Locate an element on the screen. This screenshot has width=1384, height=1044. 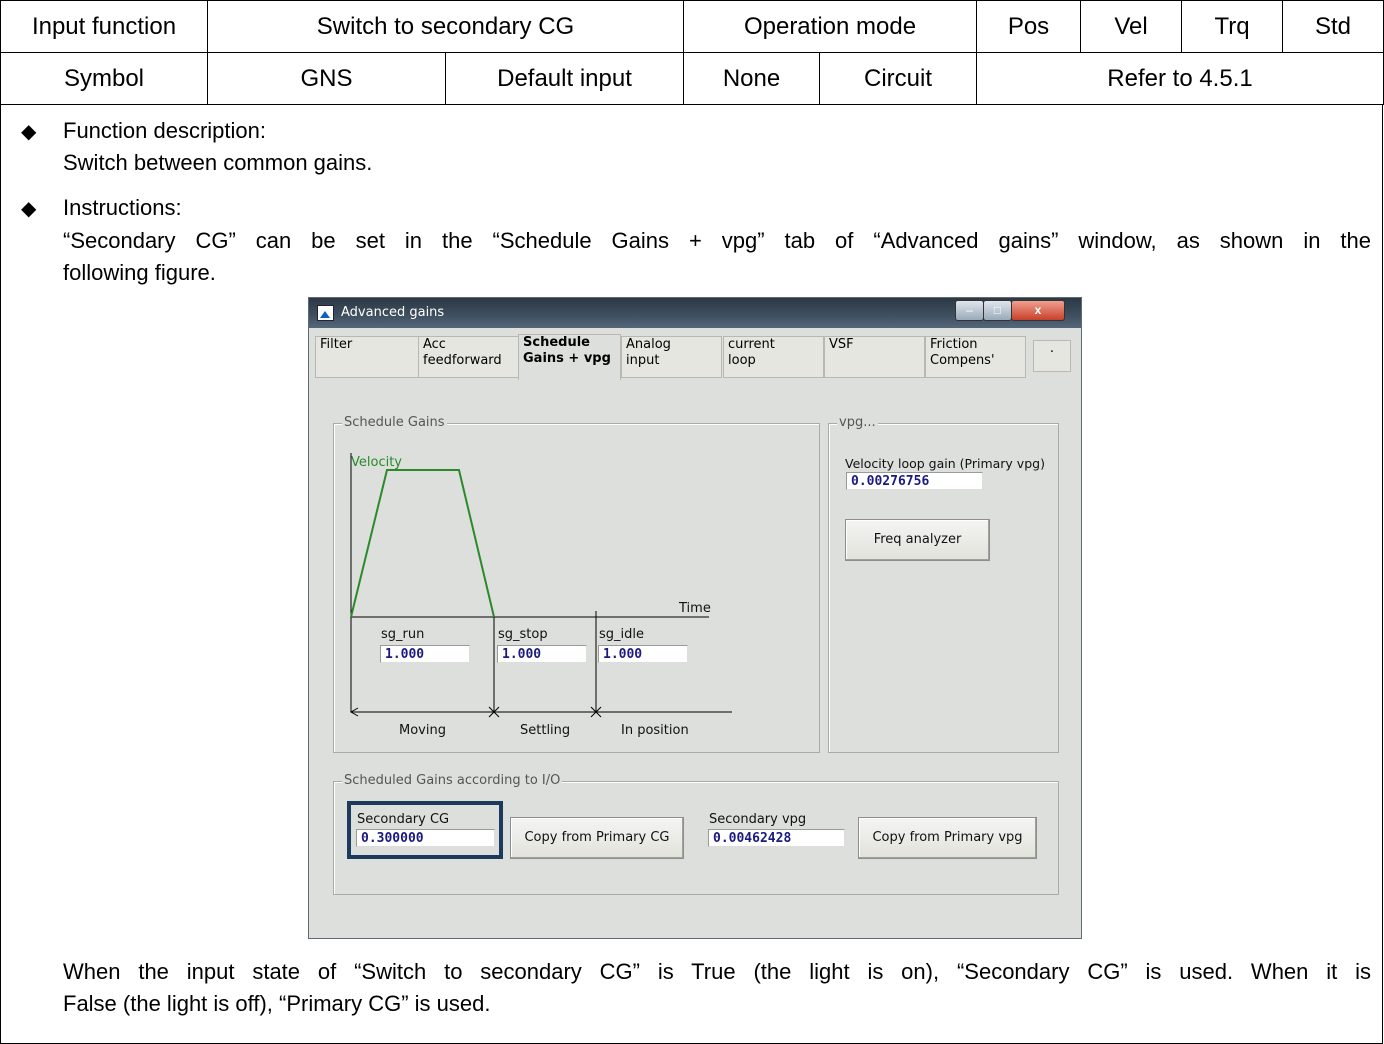
sg-stop-label: sg_stop is located at coordinates (523, 634).